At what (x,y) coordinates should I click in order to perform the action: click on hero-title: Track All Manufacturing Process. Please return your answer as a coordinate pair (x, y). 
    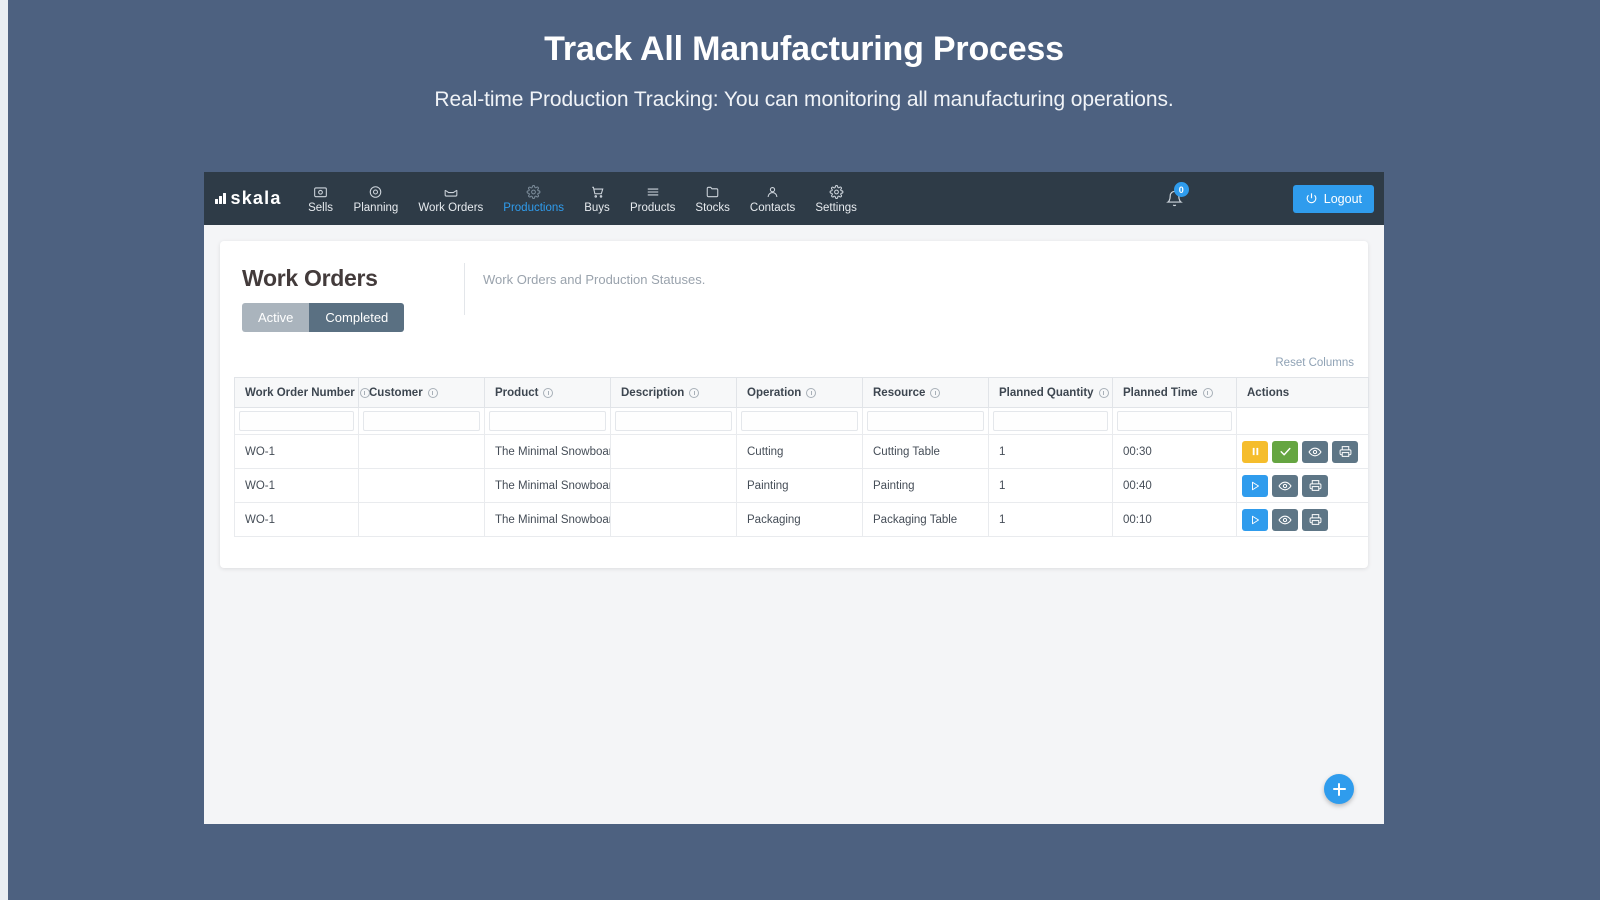
    Looking at the image, I should click on (804, 49).